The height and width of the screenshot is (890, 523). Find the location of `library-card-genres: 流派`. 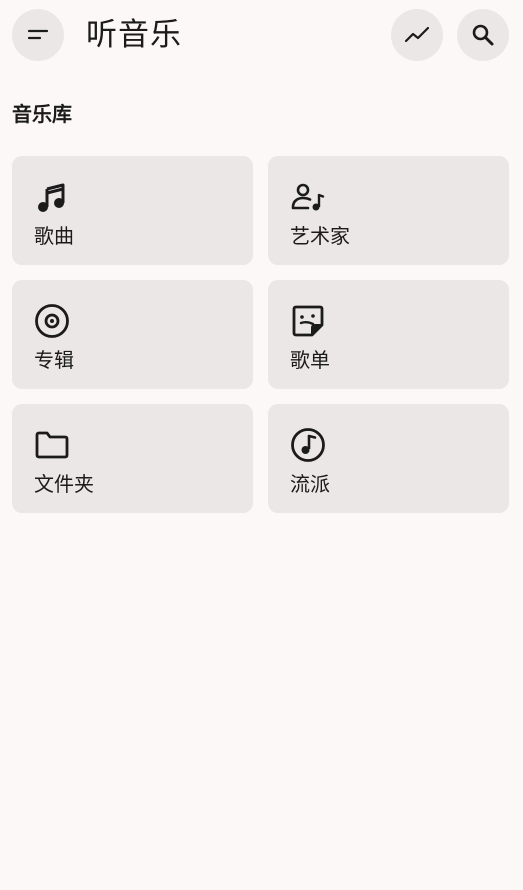

library-card-genres: 流派 is located at coordinates (388, 458).